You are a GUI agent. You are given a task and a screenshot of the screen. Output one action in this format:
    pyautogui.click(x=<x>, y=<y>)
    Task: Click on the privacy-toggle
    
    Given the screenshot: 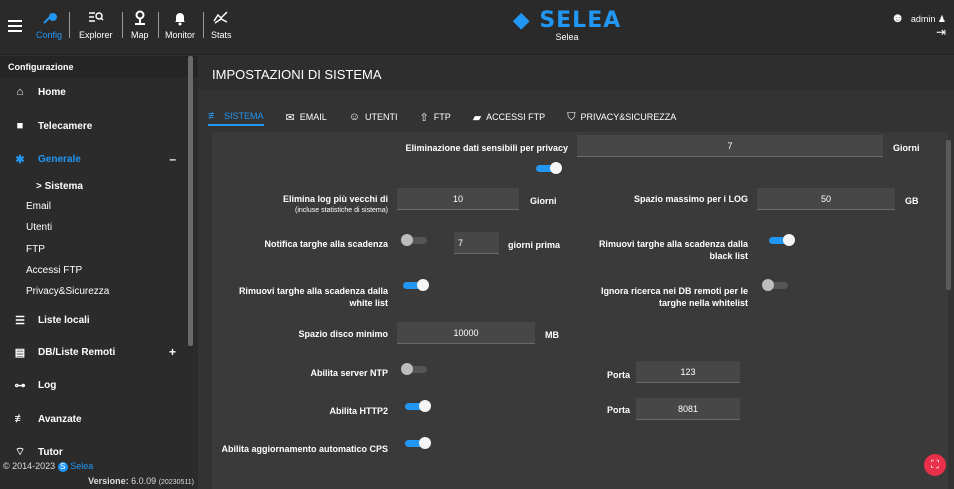 What is the action you would take?
    pyautogui.click(x=548, y=168)
    